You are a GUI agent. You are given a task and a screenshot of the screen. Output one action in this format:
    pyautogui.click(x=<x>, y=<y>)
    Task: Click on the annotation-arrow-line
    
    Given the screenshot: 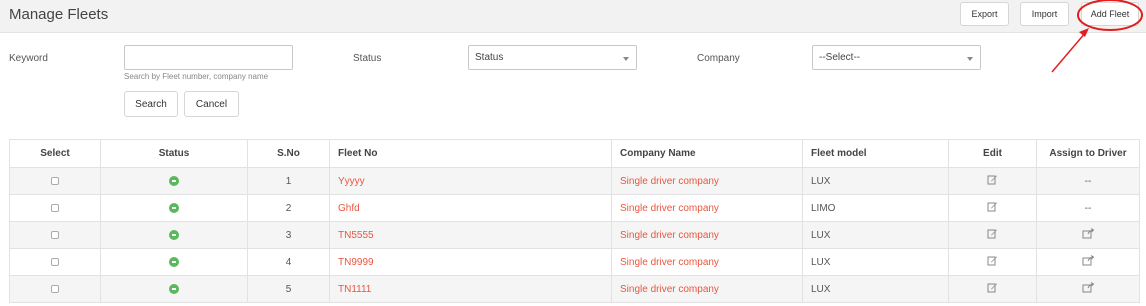 What is the action you would take?
    pyautogui.click(x=1069, y=52)
    